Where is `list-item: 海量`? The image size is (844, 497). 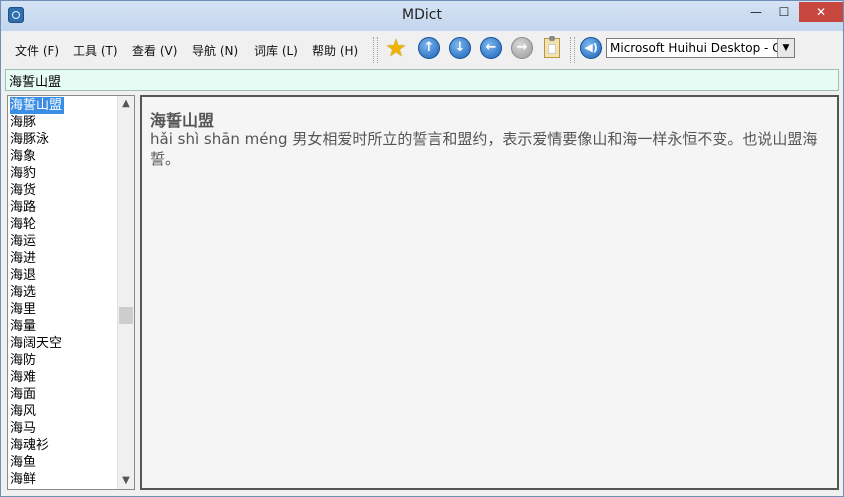
list-item: 海量 is located at coordinates (24, 326).